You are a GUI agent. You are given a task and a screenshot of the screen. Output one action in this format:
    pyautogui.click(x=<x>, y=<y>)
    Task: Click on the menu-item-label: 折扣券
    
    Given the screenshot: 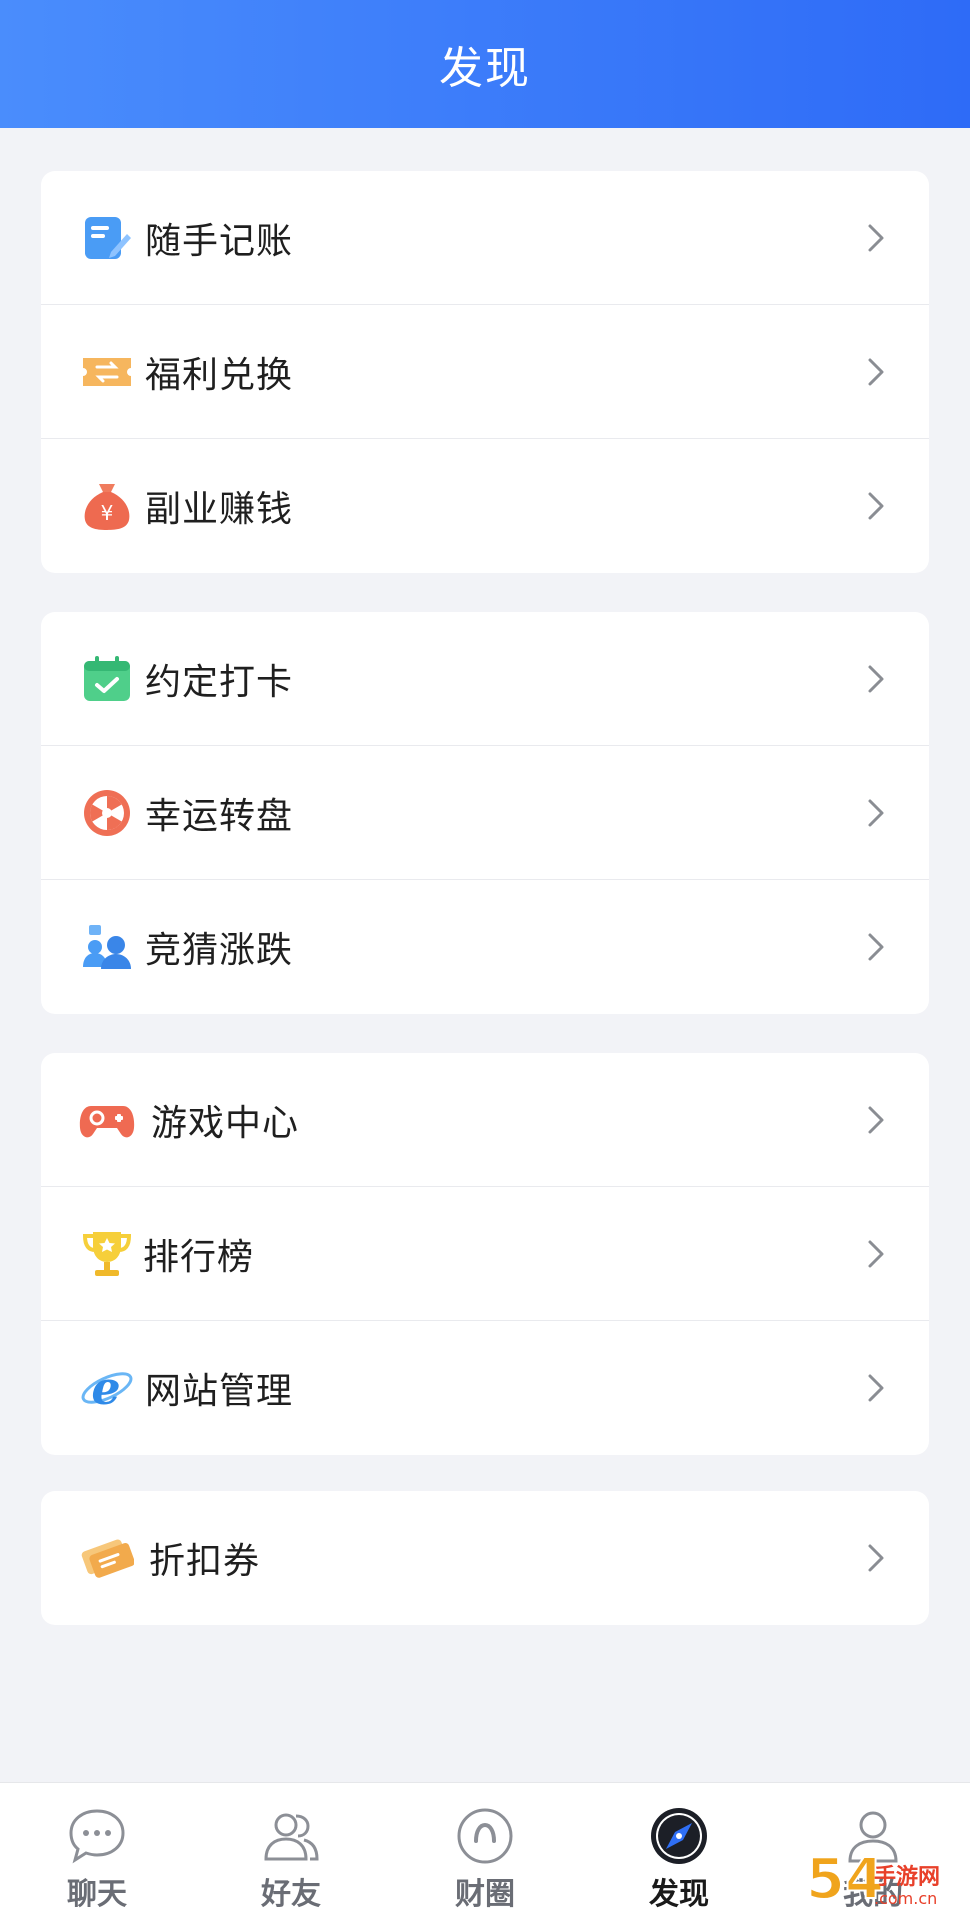 What is the action you would take?
    pyautogui.click(x=205, y=1561)
    